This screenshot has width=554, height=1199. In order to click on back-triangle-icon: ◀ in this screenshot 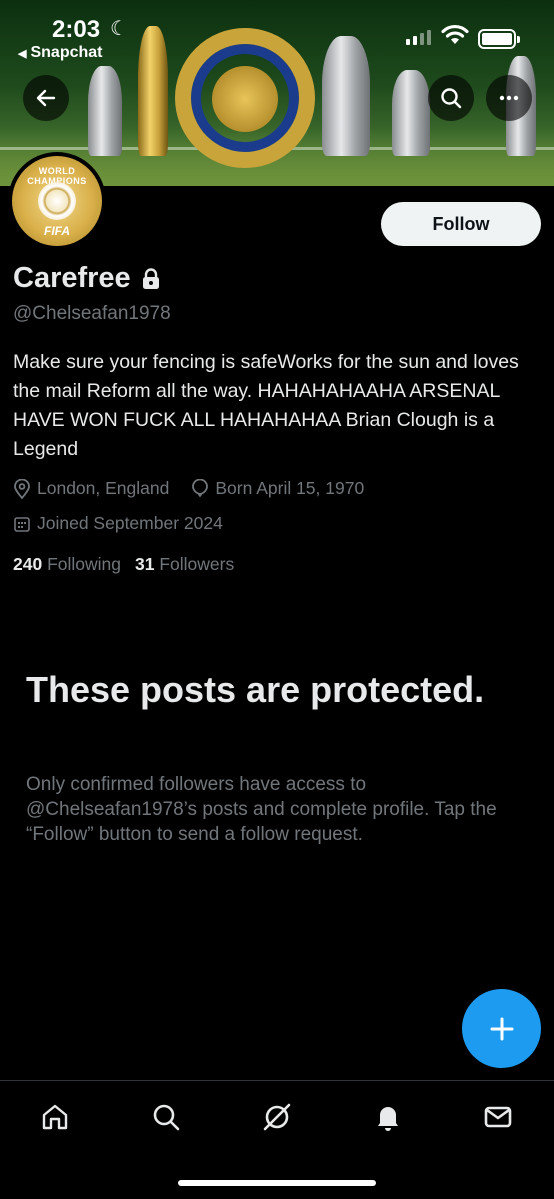, I will do `click(22, 54)`.